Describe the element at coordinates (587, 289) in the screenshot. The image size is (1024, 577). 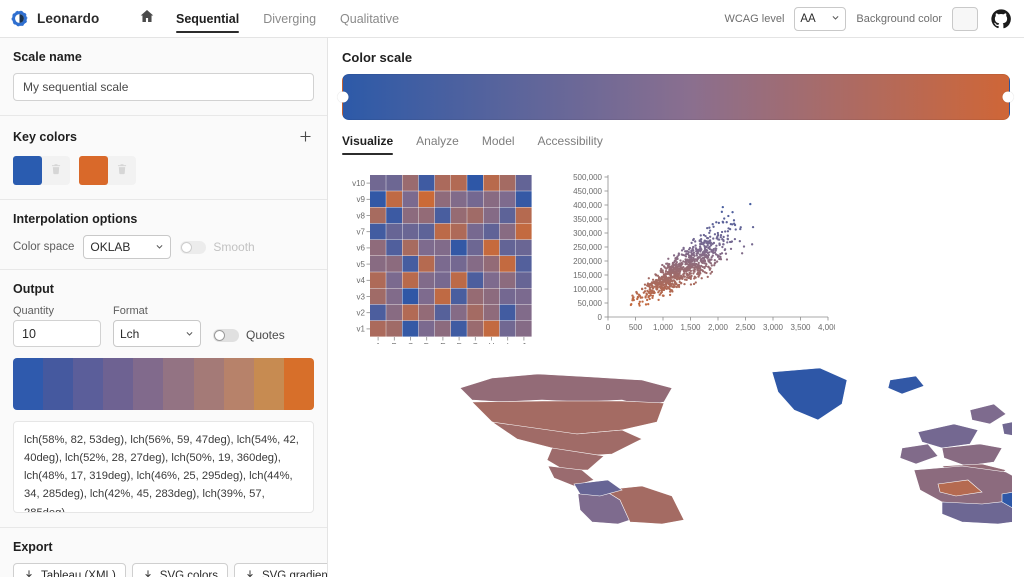
I see `svg-text: 100,000` at that location.